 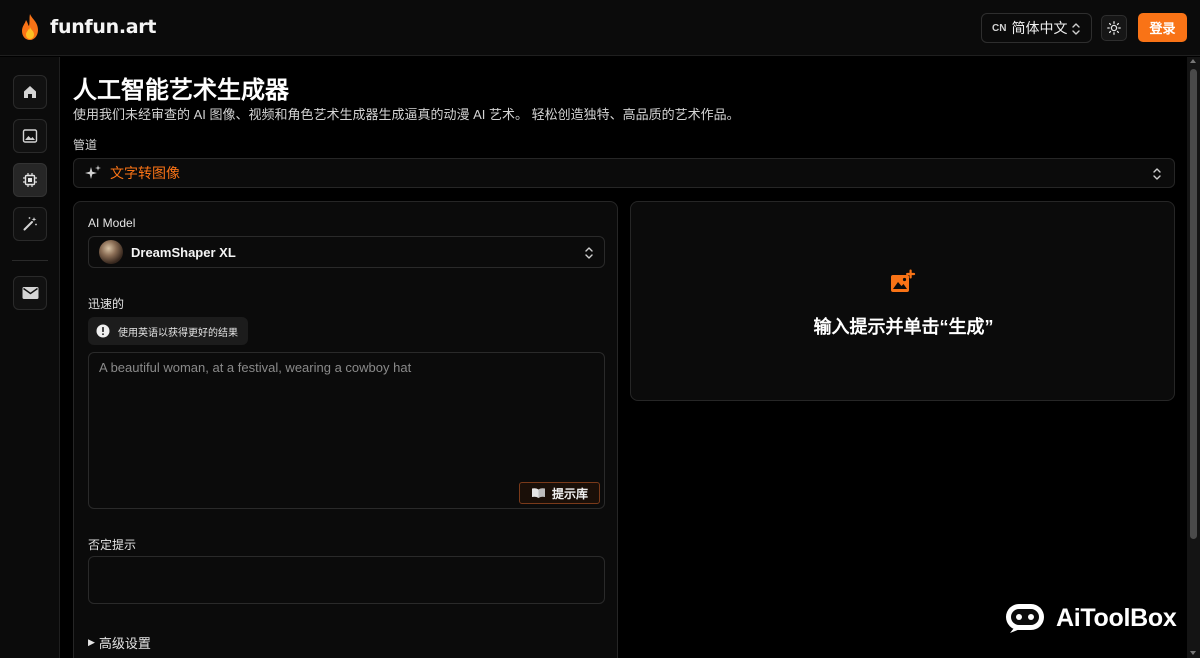 I want to click on page-title: 人工智能艺术生成器, so click(x=181, y=90).